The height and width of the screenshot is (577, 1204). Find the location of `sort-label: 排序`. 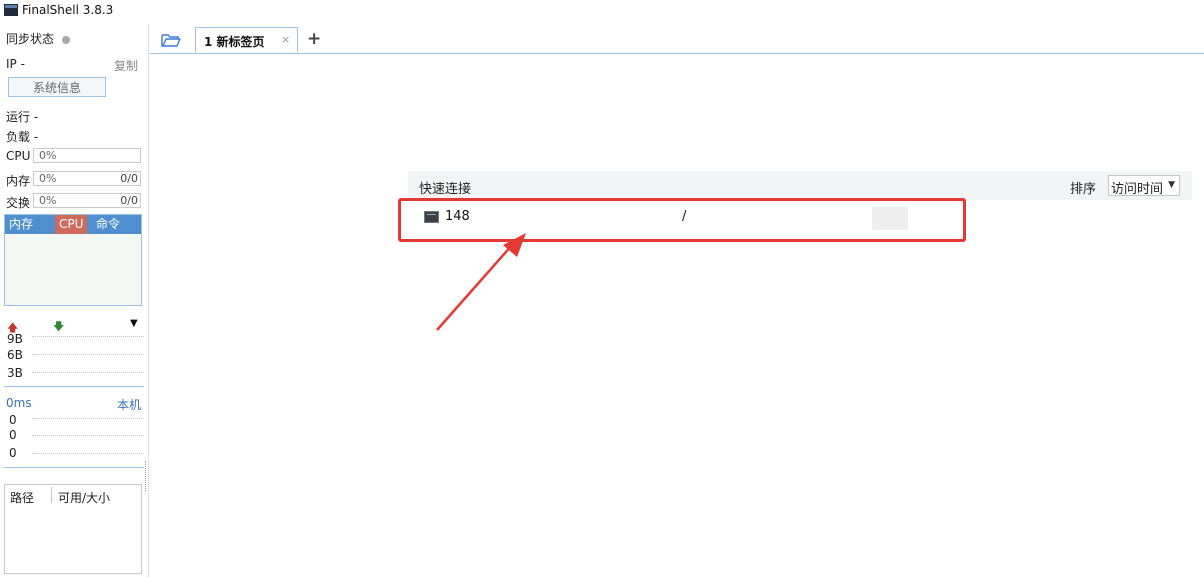

sort-label: 排序 is located at coordinates (1083, 189).